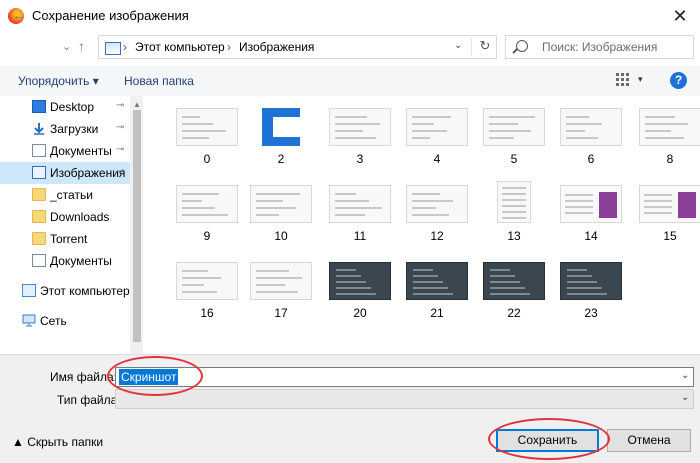 The image size is (700, 463). Describe the element at coordinates (180, 47) in the screenshot. I see `breadcrumb-this-pc: Этот компьютер` at that location.